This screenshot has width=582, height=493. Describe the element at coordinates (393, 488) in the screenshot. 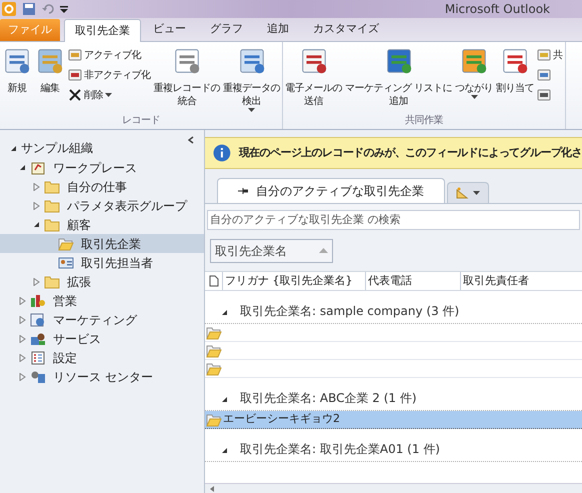

I see `horizontal-scrollbar` at that location.